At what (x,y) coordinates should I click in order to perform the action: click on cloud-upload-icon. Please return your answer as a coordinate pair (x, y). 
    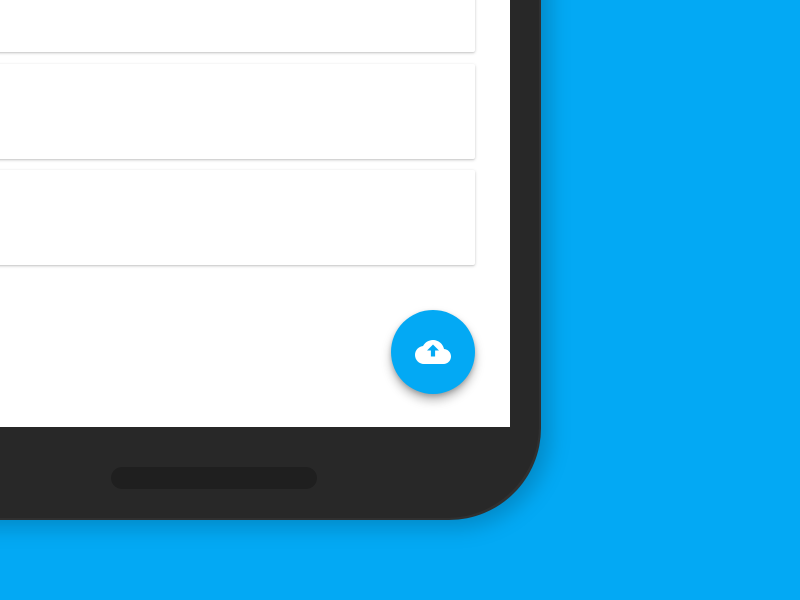
    Looking at the image, I should click on (433, 352).